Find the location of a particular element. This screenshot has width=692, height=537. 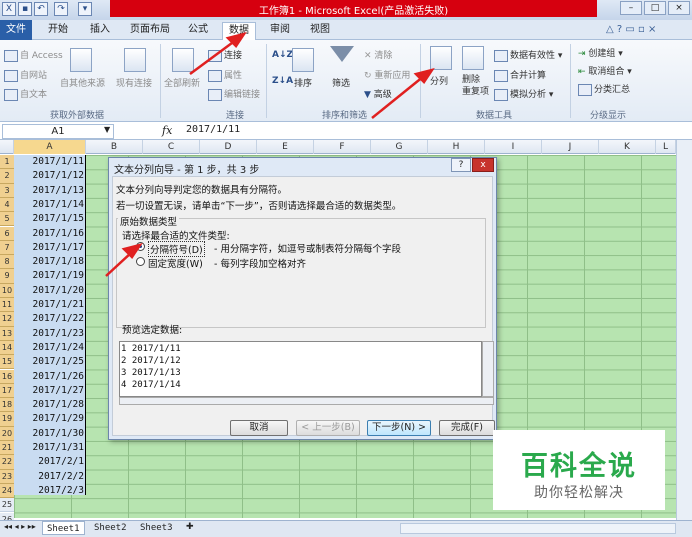

arrow-to-delimited is located at coordinates (119, 264).